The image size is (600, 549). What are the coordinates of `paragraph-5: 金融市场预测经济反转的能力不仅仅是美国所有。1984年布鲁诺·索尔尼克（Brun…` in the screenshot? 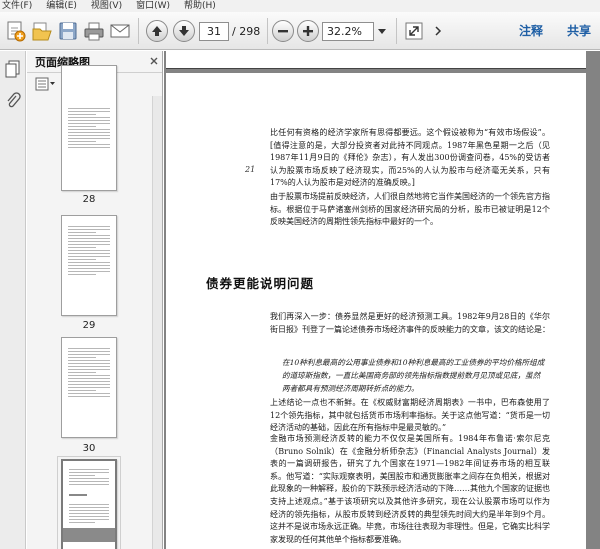 It's located at (410, 489).